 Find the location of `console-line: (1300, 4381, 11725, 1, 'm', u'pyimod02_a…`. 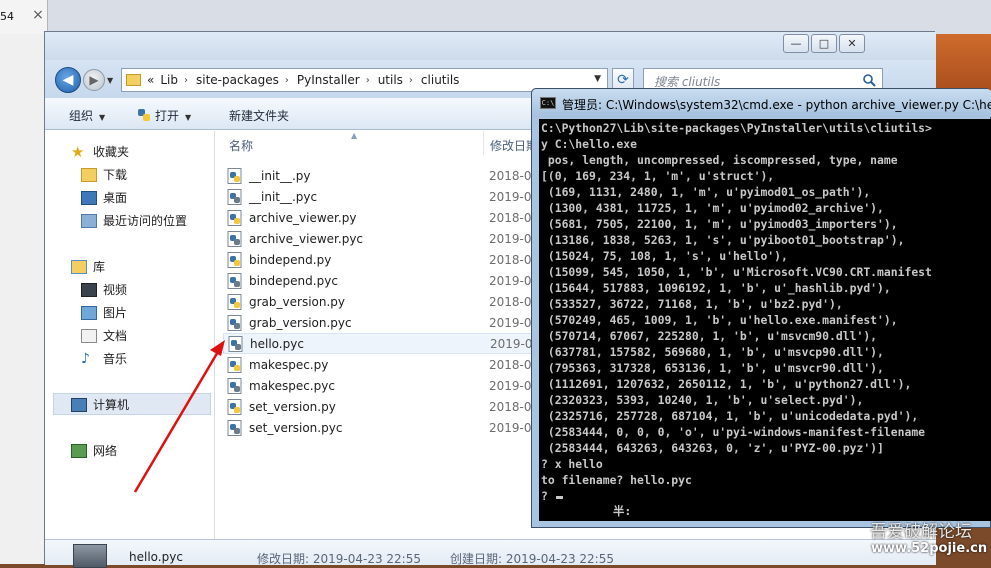

console-line: (1300, 4381, 11725, 1, 'm', u'pyimod02_a… is located at coordinates (712, 208).